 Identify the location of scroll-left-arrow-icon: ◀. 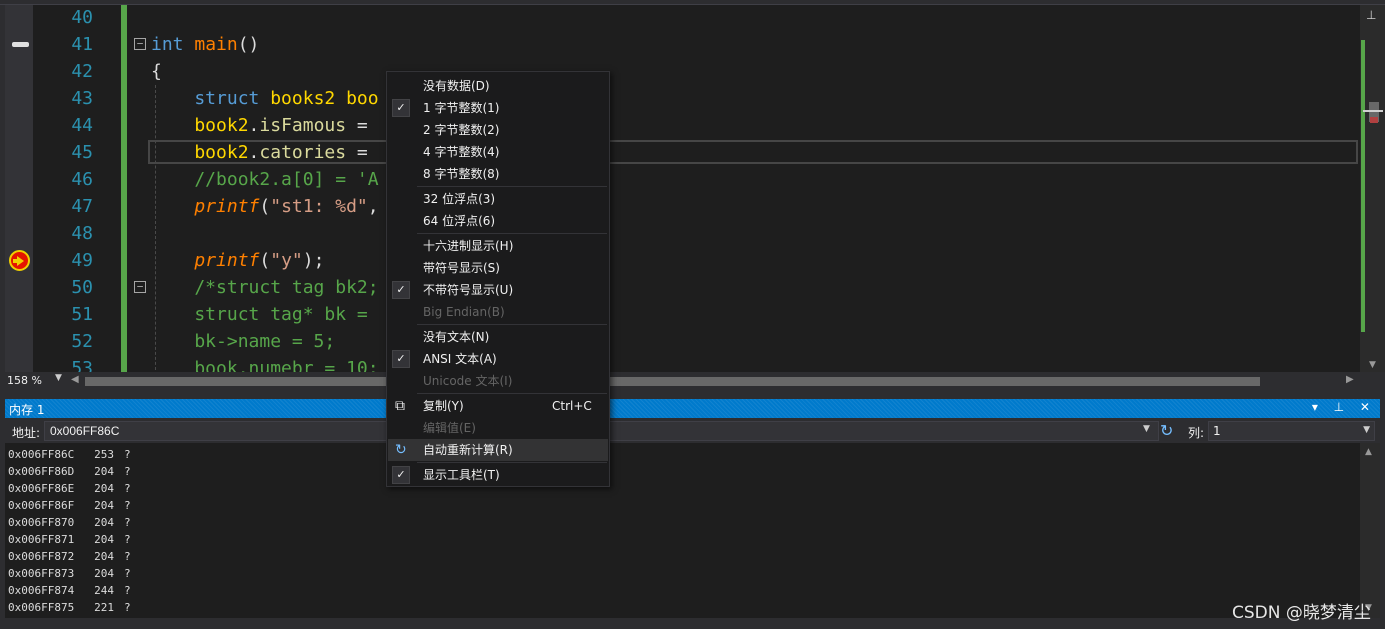
(75, 379).